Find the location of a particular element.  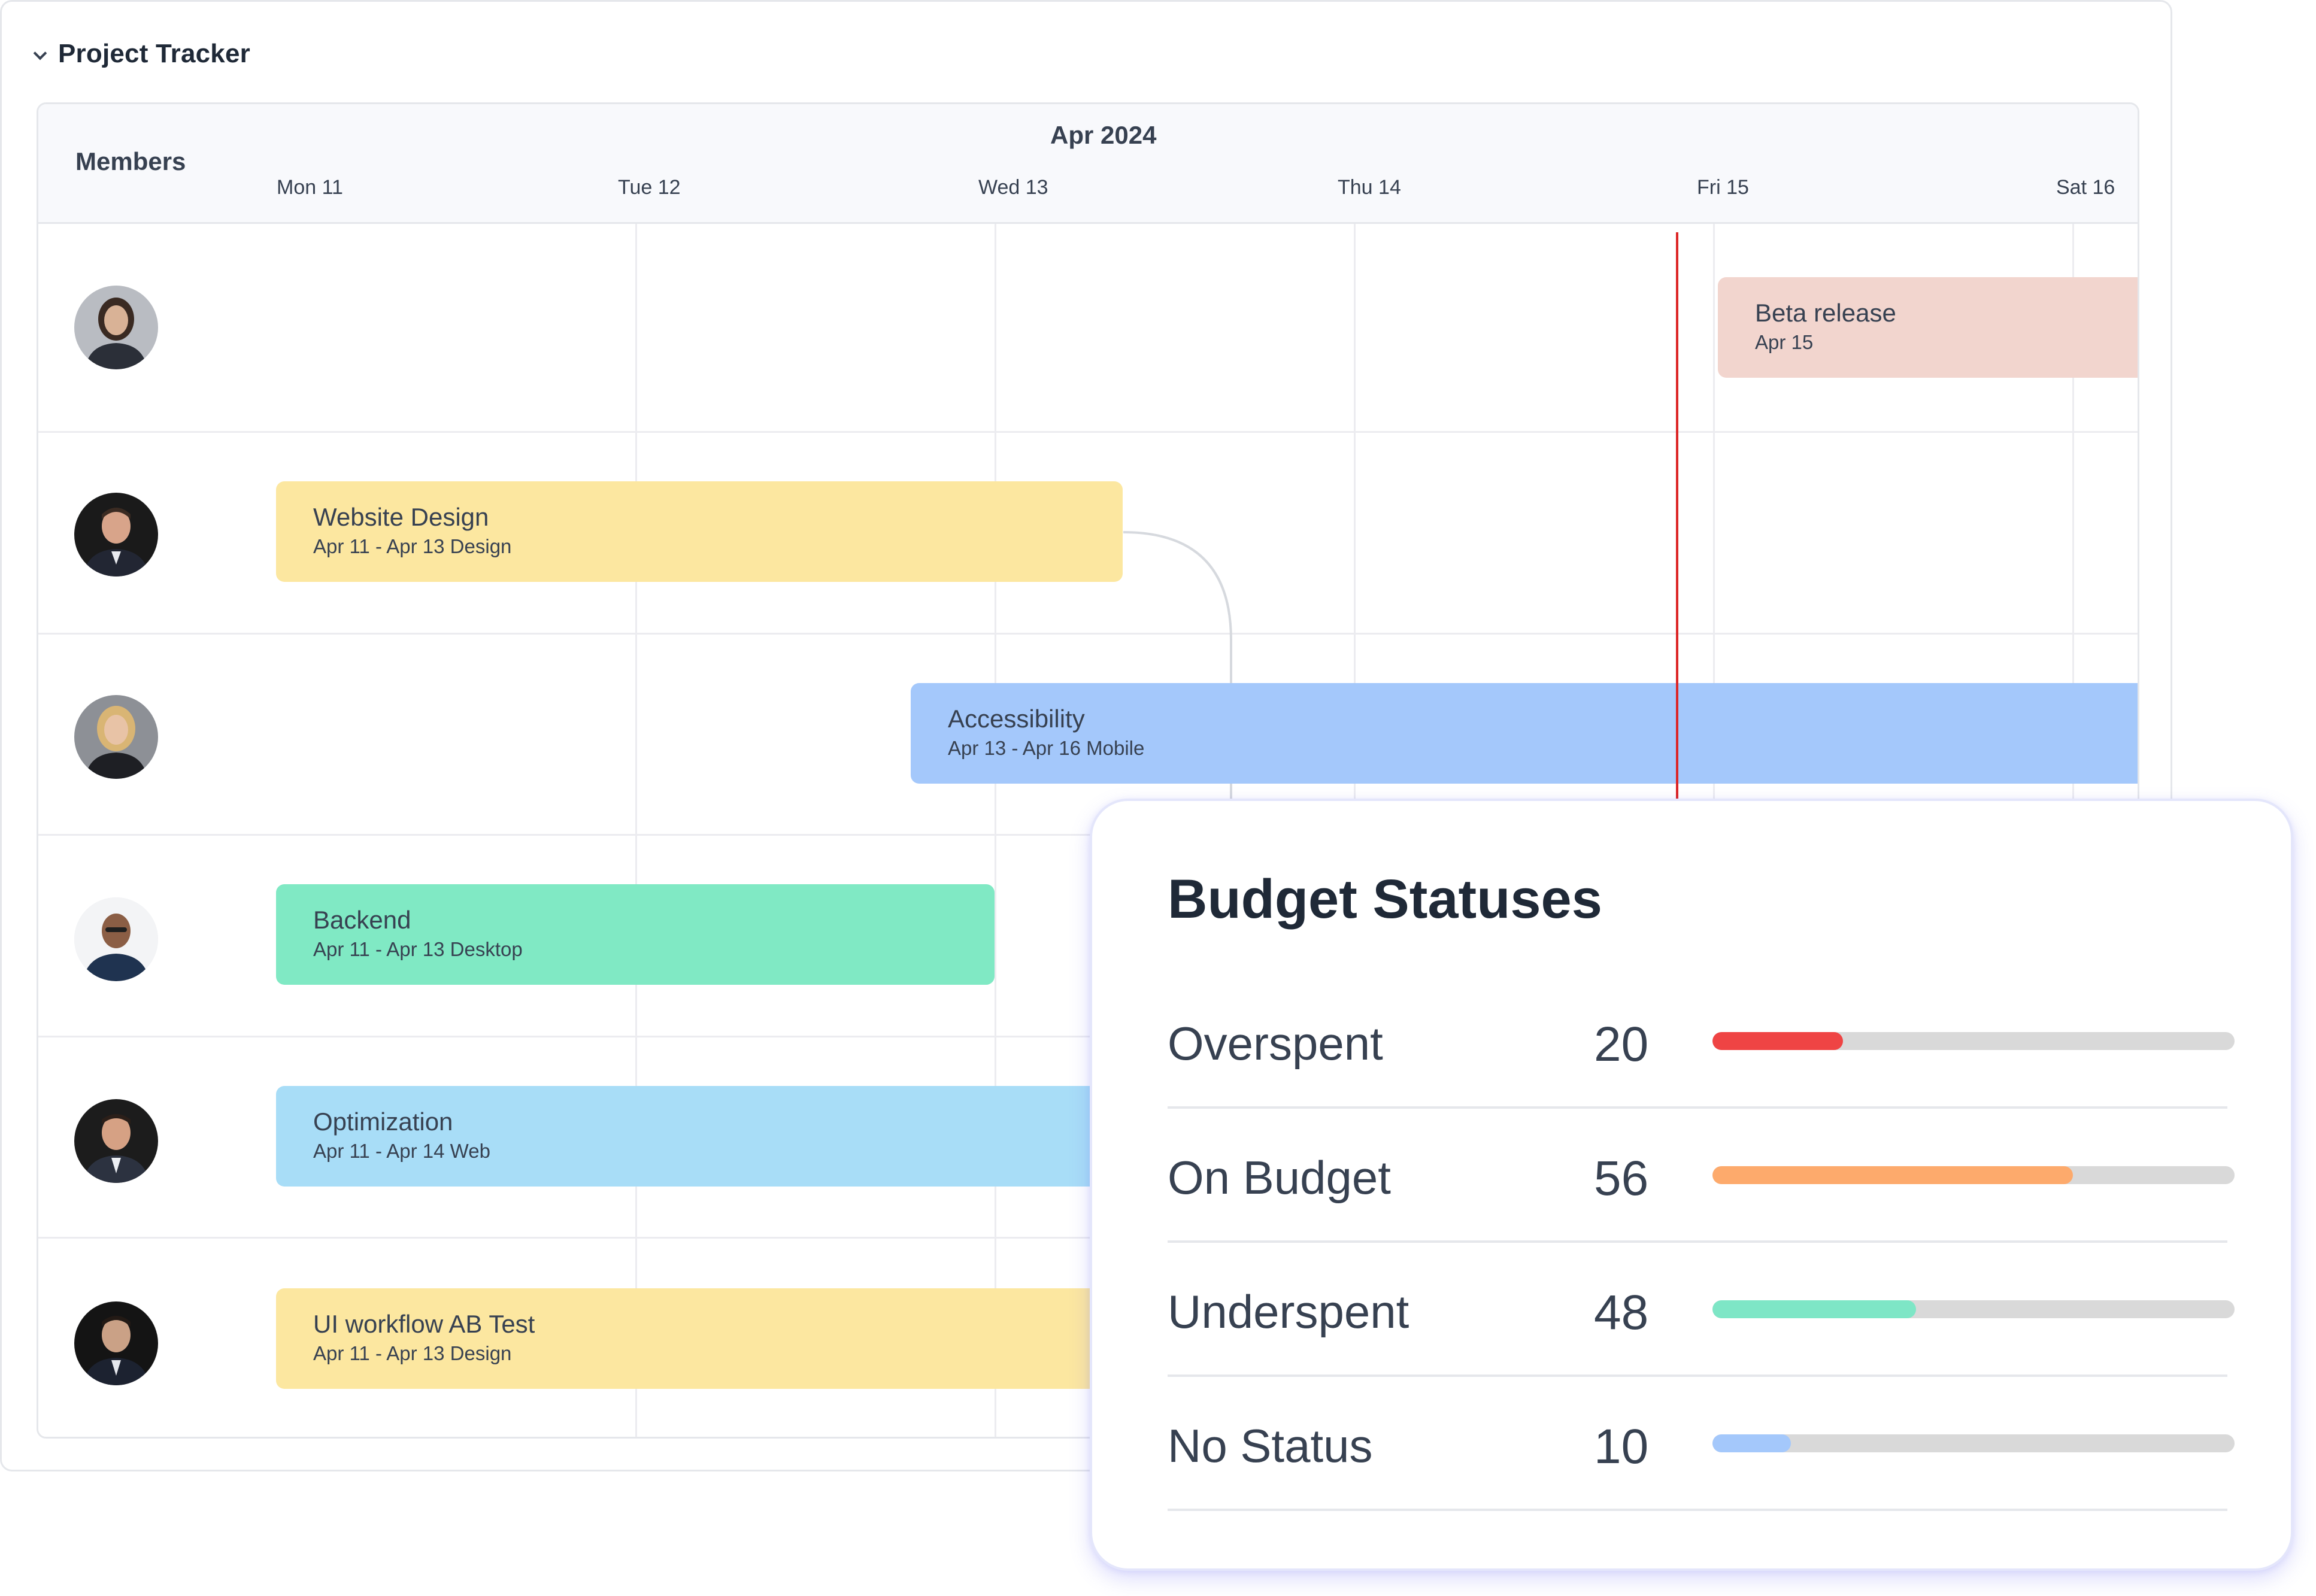

budget-status-label: Overspent is located at coordinates (1275, 1043).